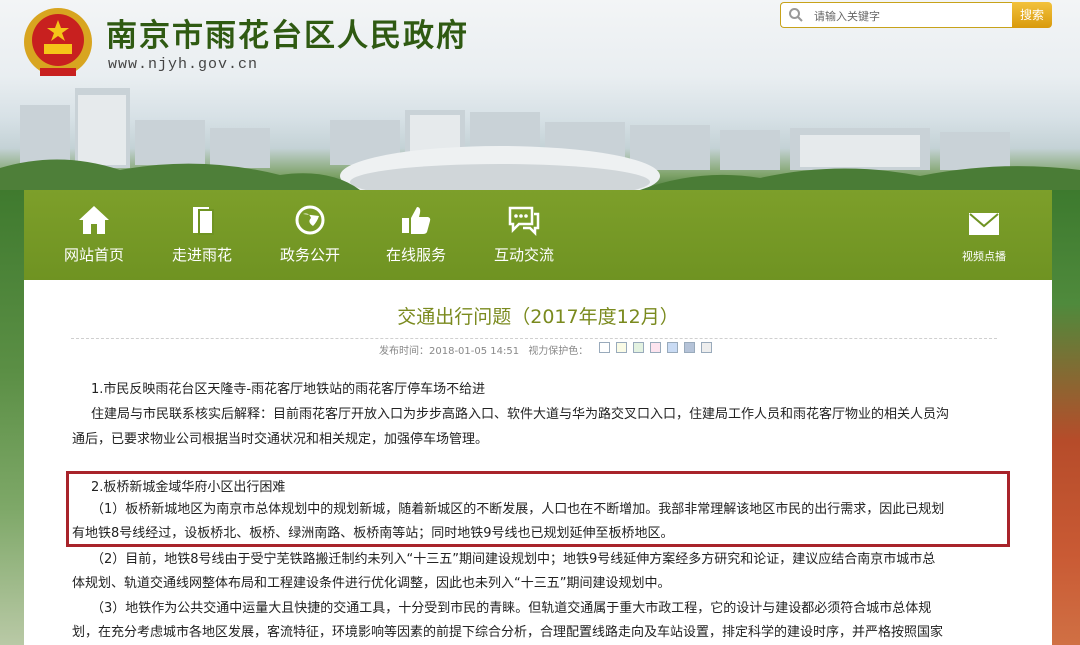 The image size is (1080, 645). I want to click on envelope-icon, so click(984, 224).